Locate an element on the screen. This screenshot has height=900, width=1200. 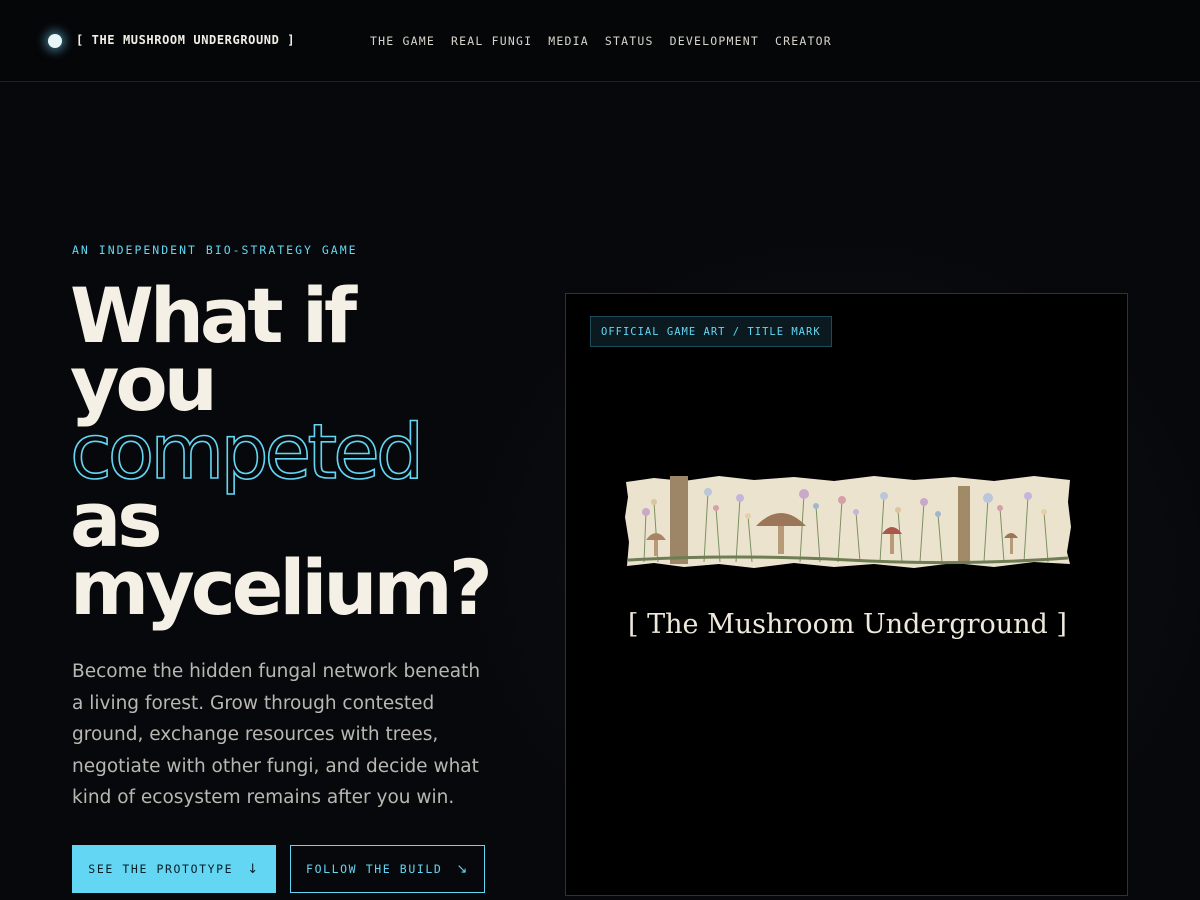
follow-build-button: FOLLOW THE BUILD ↘ is located at coordinates (387, 869).